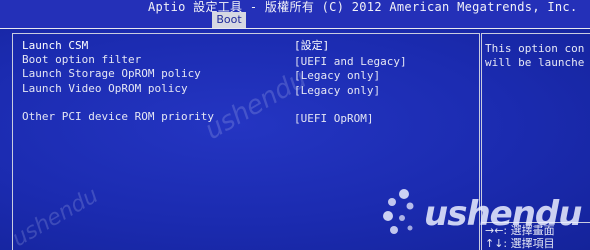 The height and width of the screenshot is (250, 590). Describe the element at coordinates (111, 74) in the screenshot. I see `option-storage-oprom-label: Launch Storage OpROM policy` at that location.